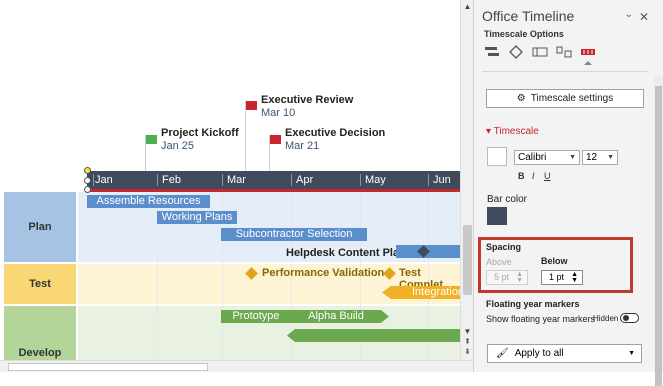 This screenshot has width=663, height=386. I want to click on underline-button: U, so click(547, 176).